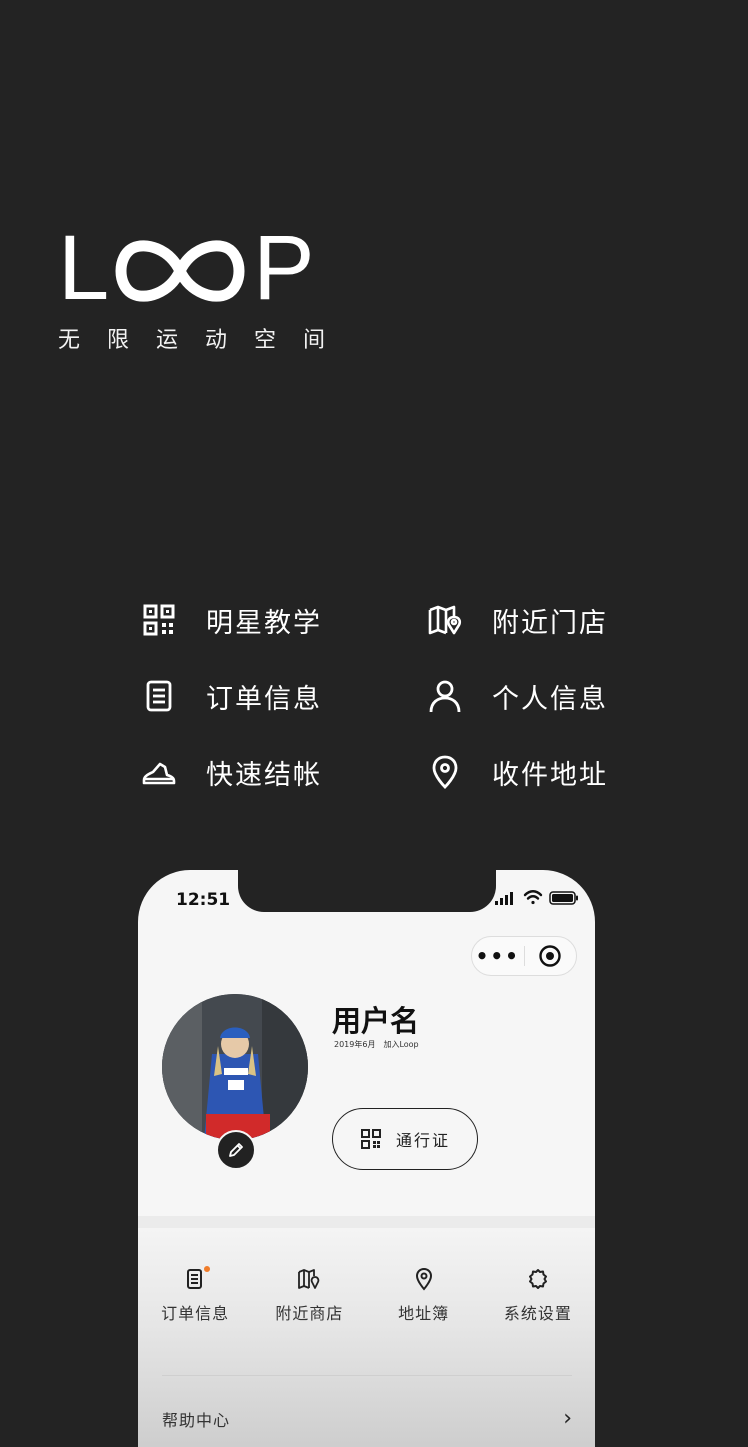 The width and height of the screenshot is (748, 1447). What do you see at coordinates (367, 1375) in the screenshot?
I see `help-divider` at bounding box center [367, 1375].